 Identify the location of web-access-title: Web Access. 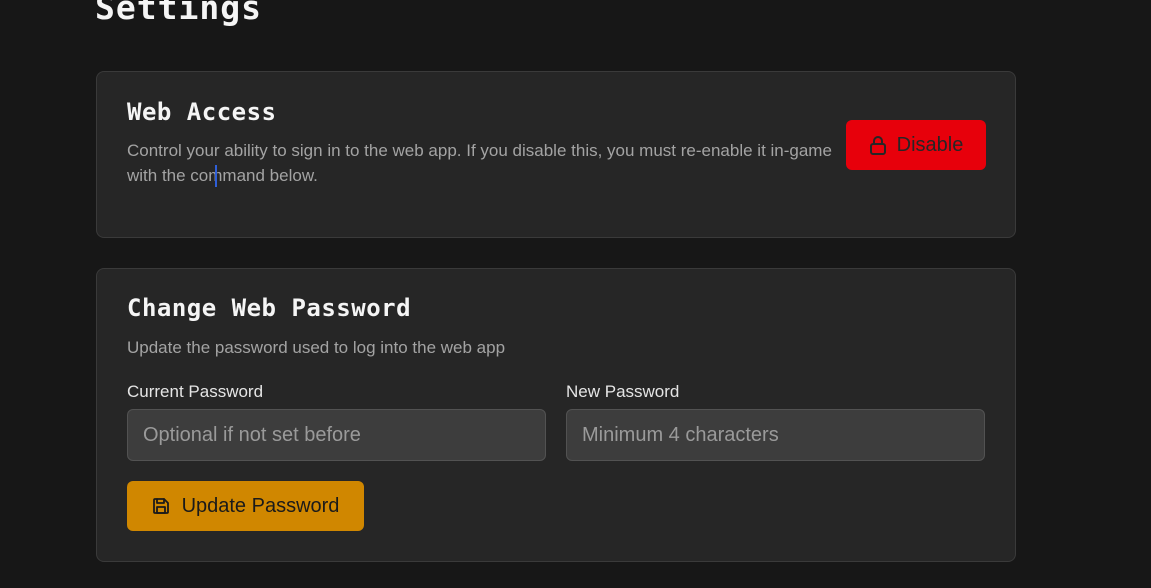
(202, 112).